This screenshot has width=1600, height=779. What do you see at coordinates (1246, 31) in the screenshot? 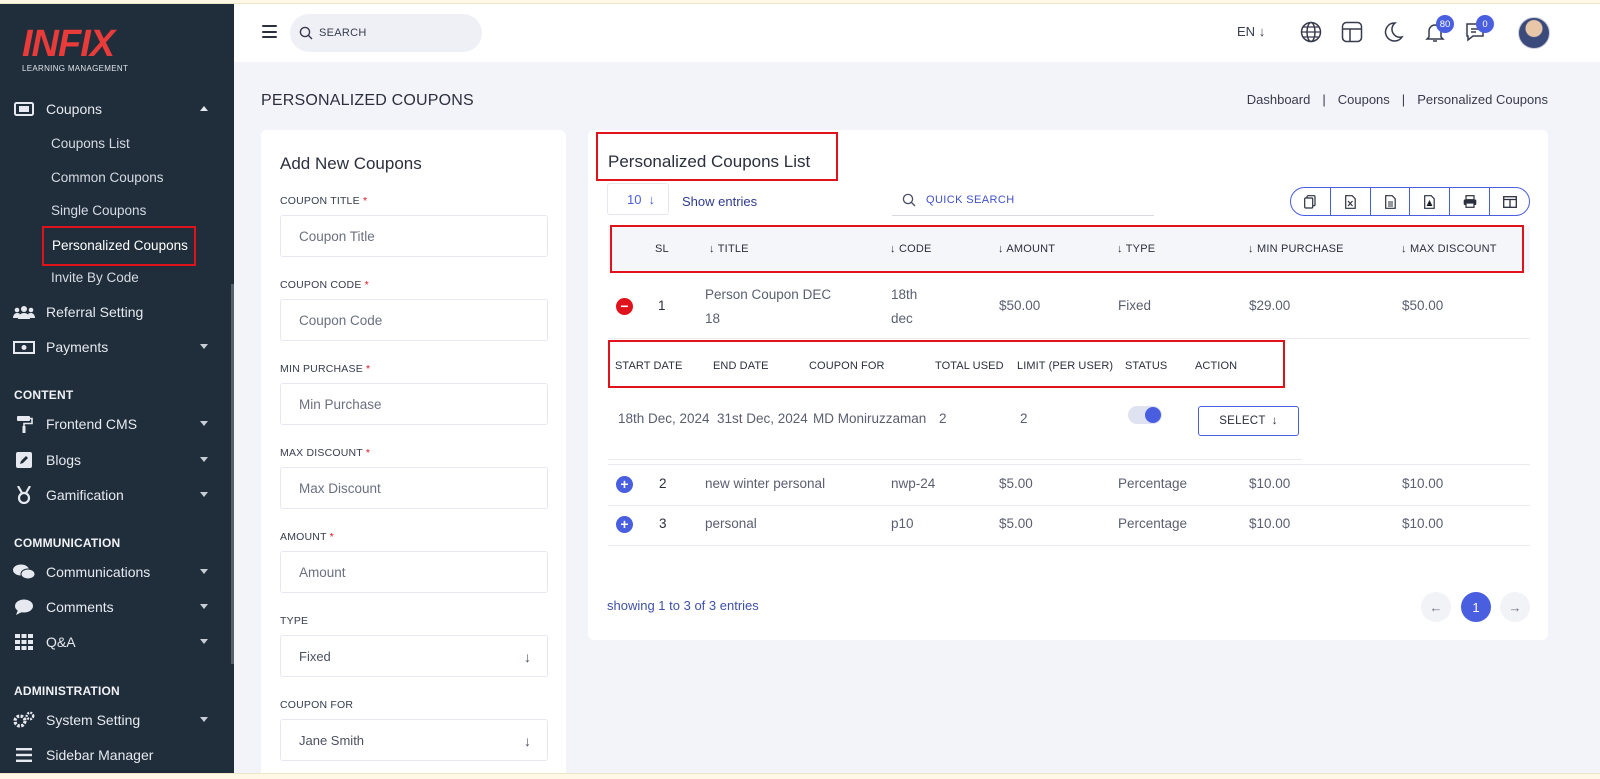
I see `language-value: EN` at bounding box center [1246, 31].